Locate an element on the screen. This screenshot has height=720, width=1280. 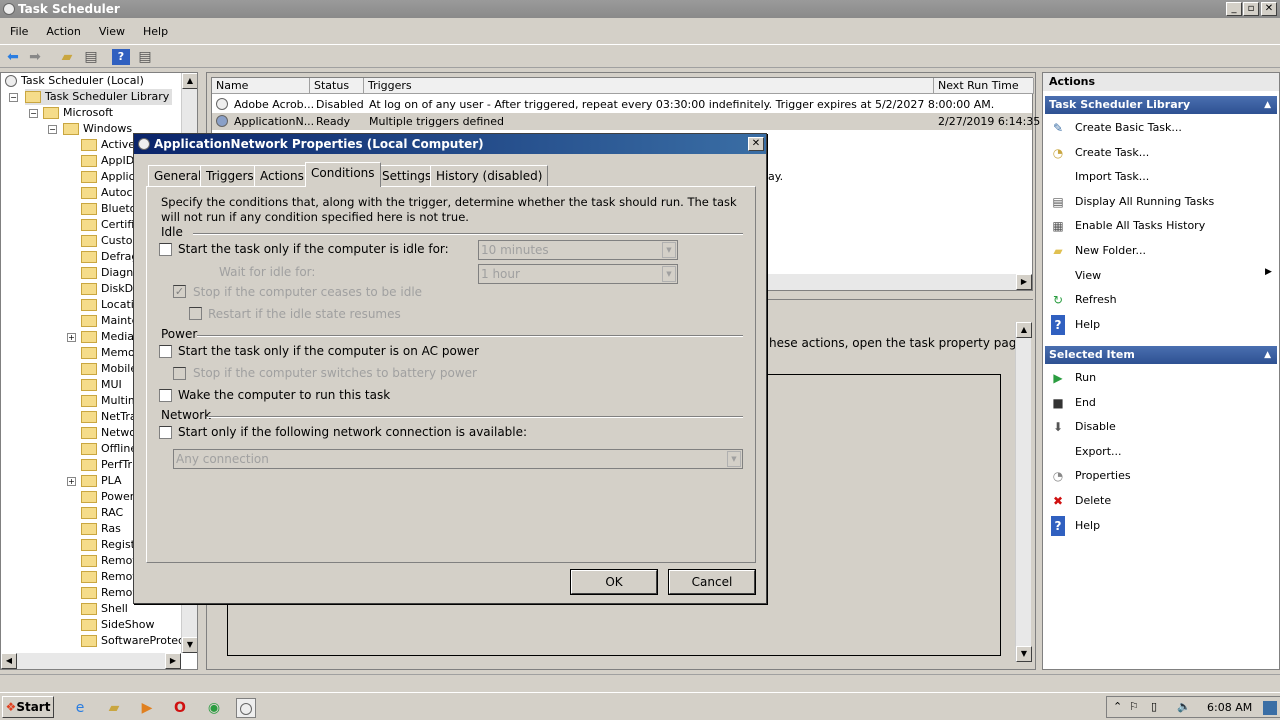
tree-item-folder: SoftwareProtecti is located at coordinates (136, 641).